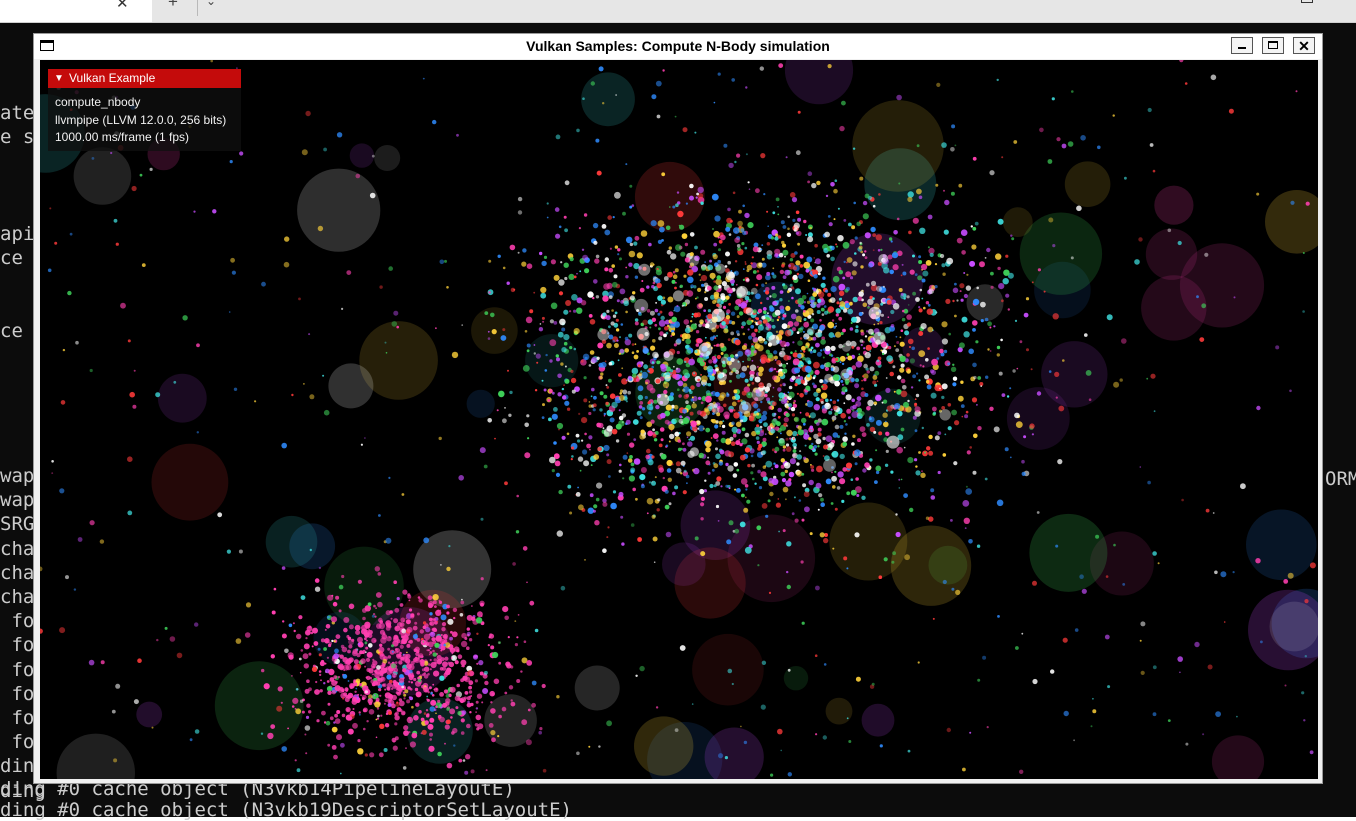 The image size is (1356, 821). I want to click on close-icon: ✕, so click(1304, 46).